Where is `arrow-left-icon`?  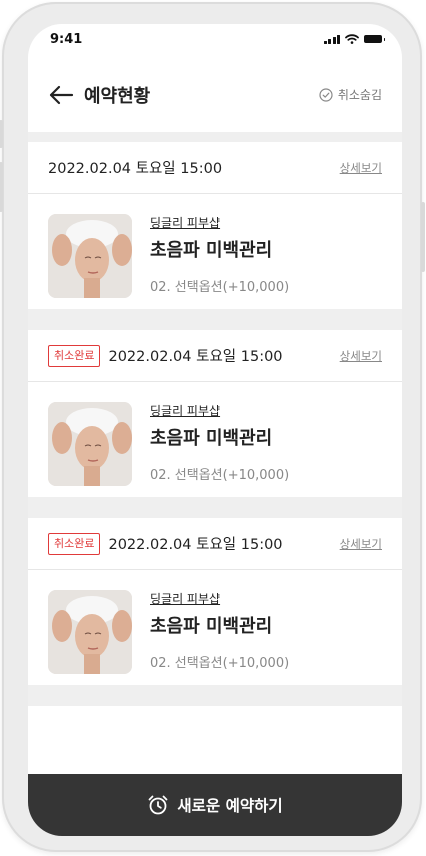 arrow-left-icon is located at coordinates (61, 95).